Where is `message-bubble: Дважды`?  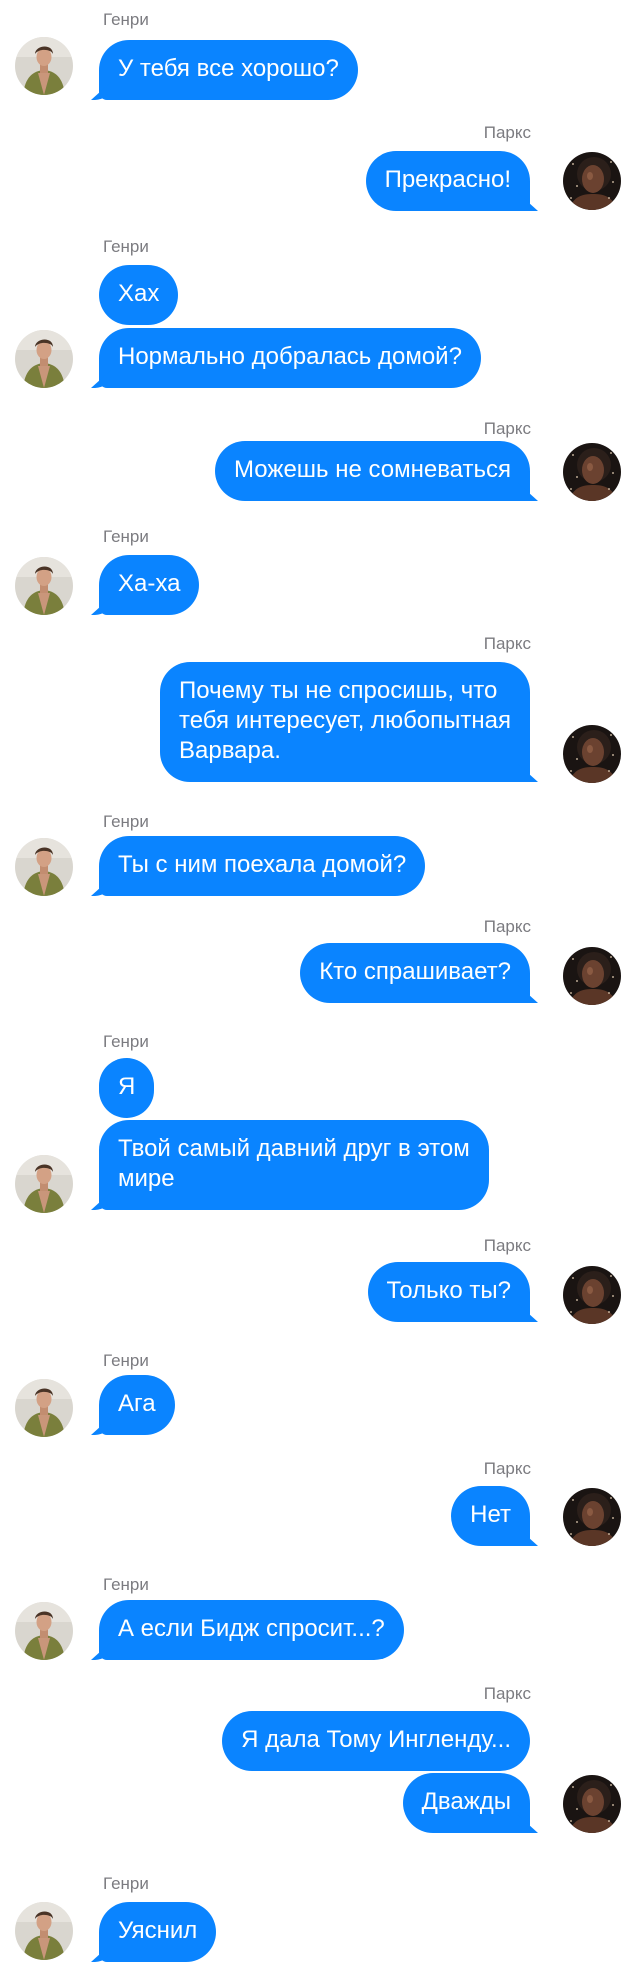 message-bubble: Дважды is located at coordinates (466, 1803).